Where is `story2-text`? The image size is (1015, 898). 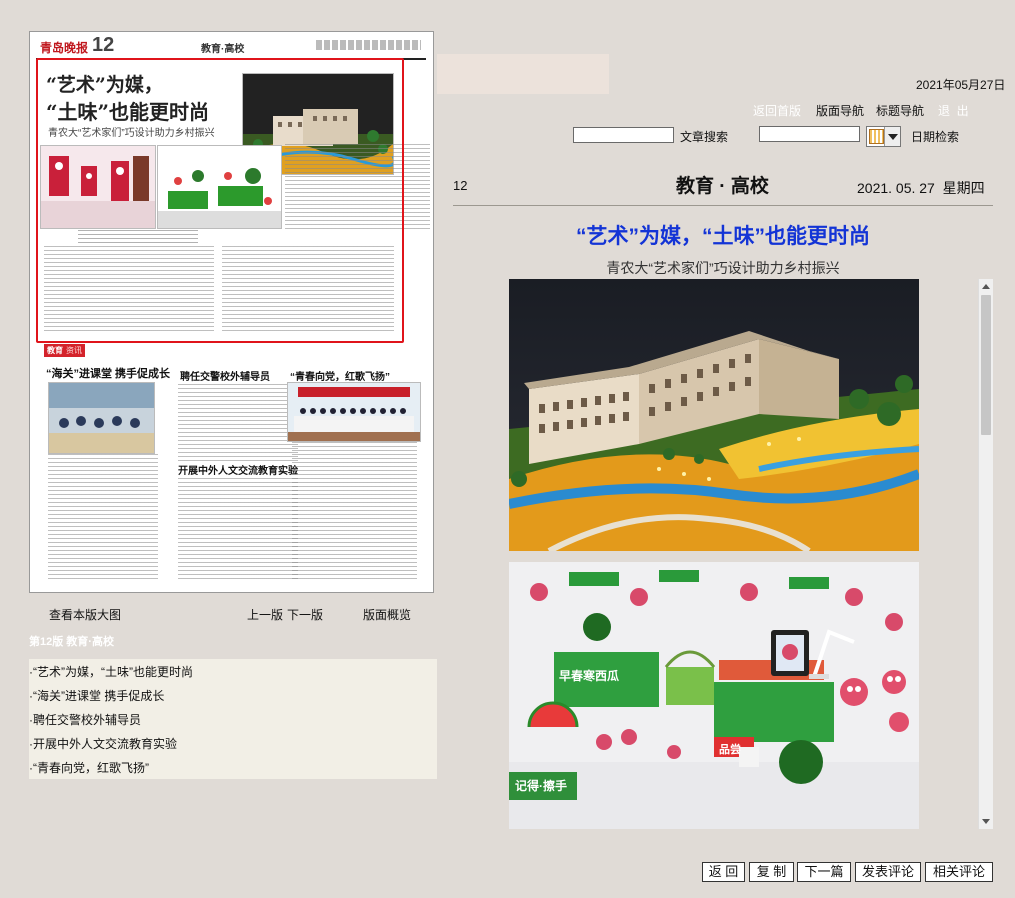
story2-text is located at coordinates (103, 518).